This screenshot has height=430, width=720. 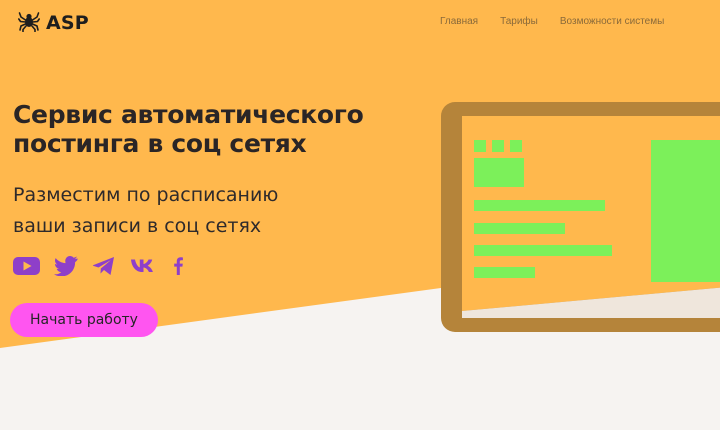 I want to click on top-nav: Главная Тарифы Возможности системы, so click(x=552, y=21).